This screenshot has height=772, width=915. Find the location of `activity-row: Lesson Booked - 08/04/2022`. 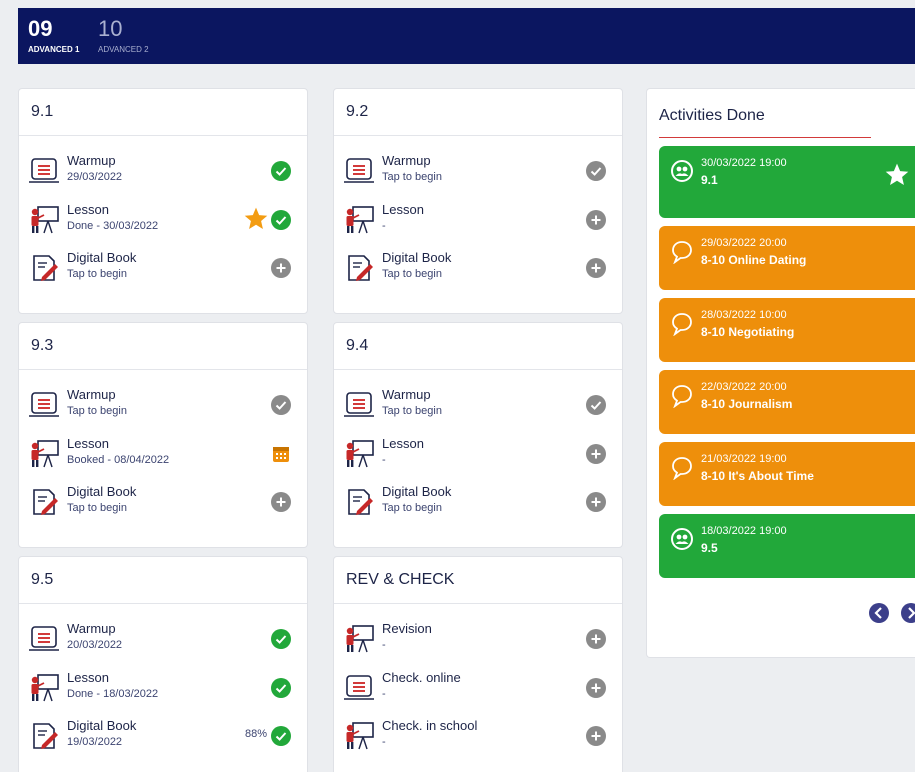

activity-row: Lesson Booked - 08/04/2022 is located at coordinates (163, 460).